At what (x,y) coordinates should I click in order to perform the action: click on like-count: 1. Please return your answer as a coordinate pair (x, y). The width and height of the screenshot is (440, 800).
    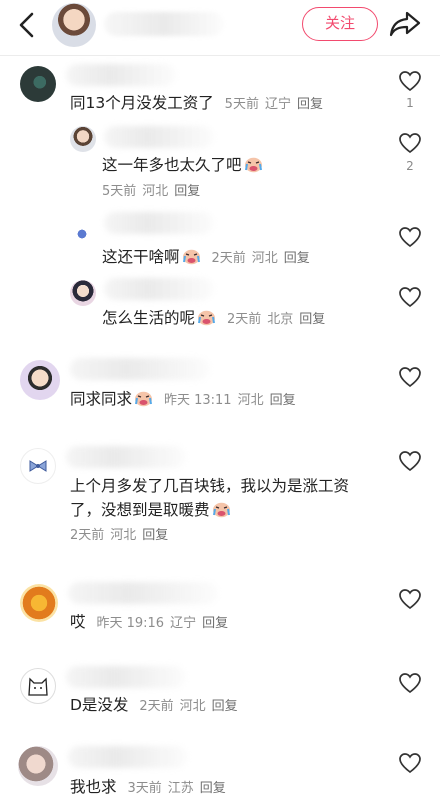
    Looking at the image, I should click on (410, 103).